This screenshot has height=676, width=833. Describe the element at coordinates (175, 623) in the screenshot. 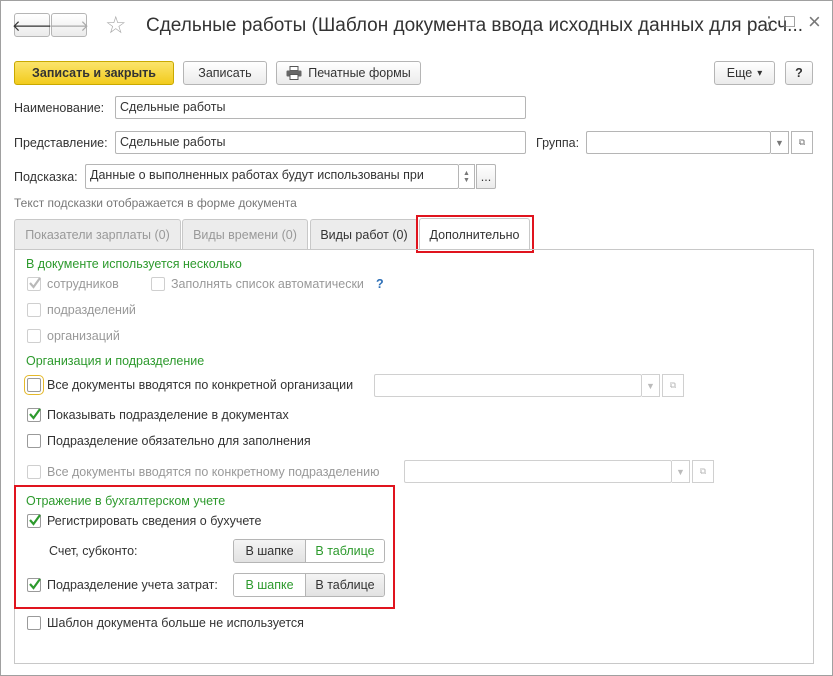

I see `template-unused-label: Шаблон документа больше не используется` at that location.